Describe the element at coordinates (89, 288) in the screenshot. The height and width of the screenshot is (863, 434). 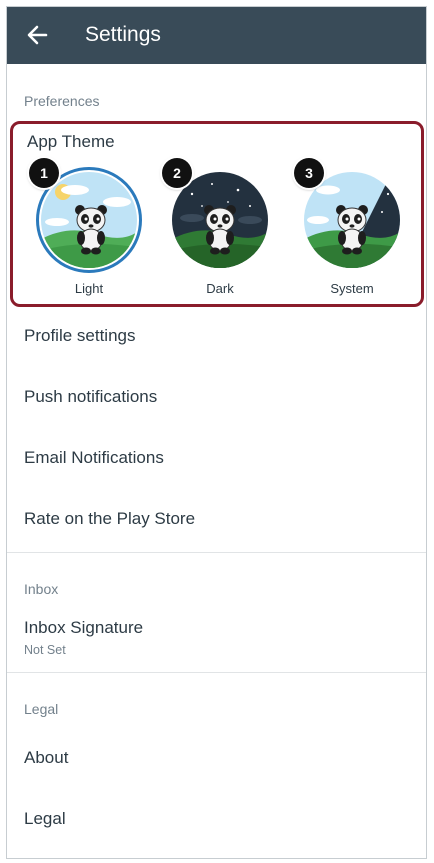
I see `theme-label-light: Light` at that location.